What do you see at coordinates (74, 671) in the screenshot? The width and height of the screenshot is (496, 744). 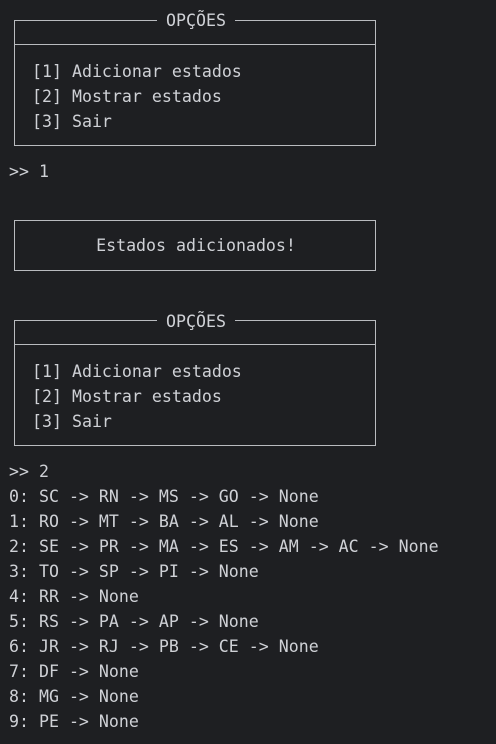 I see `output-line: 7: DF -> None` at bounding box center [74, 671].